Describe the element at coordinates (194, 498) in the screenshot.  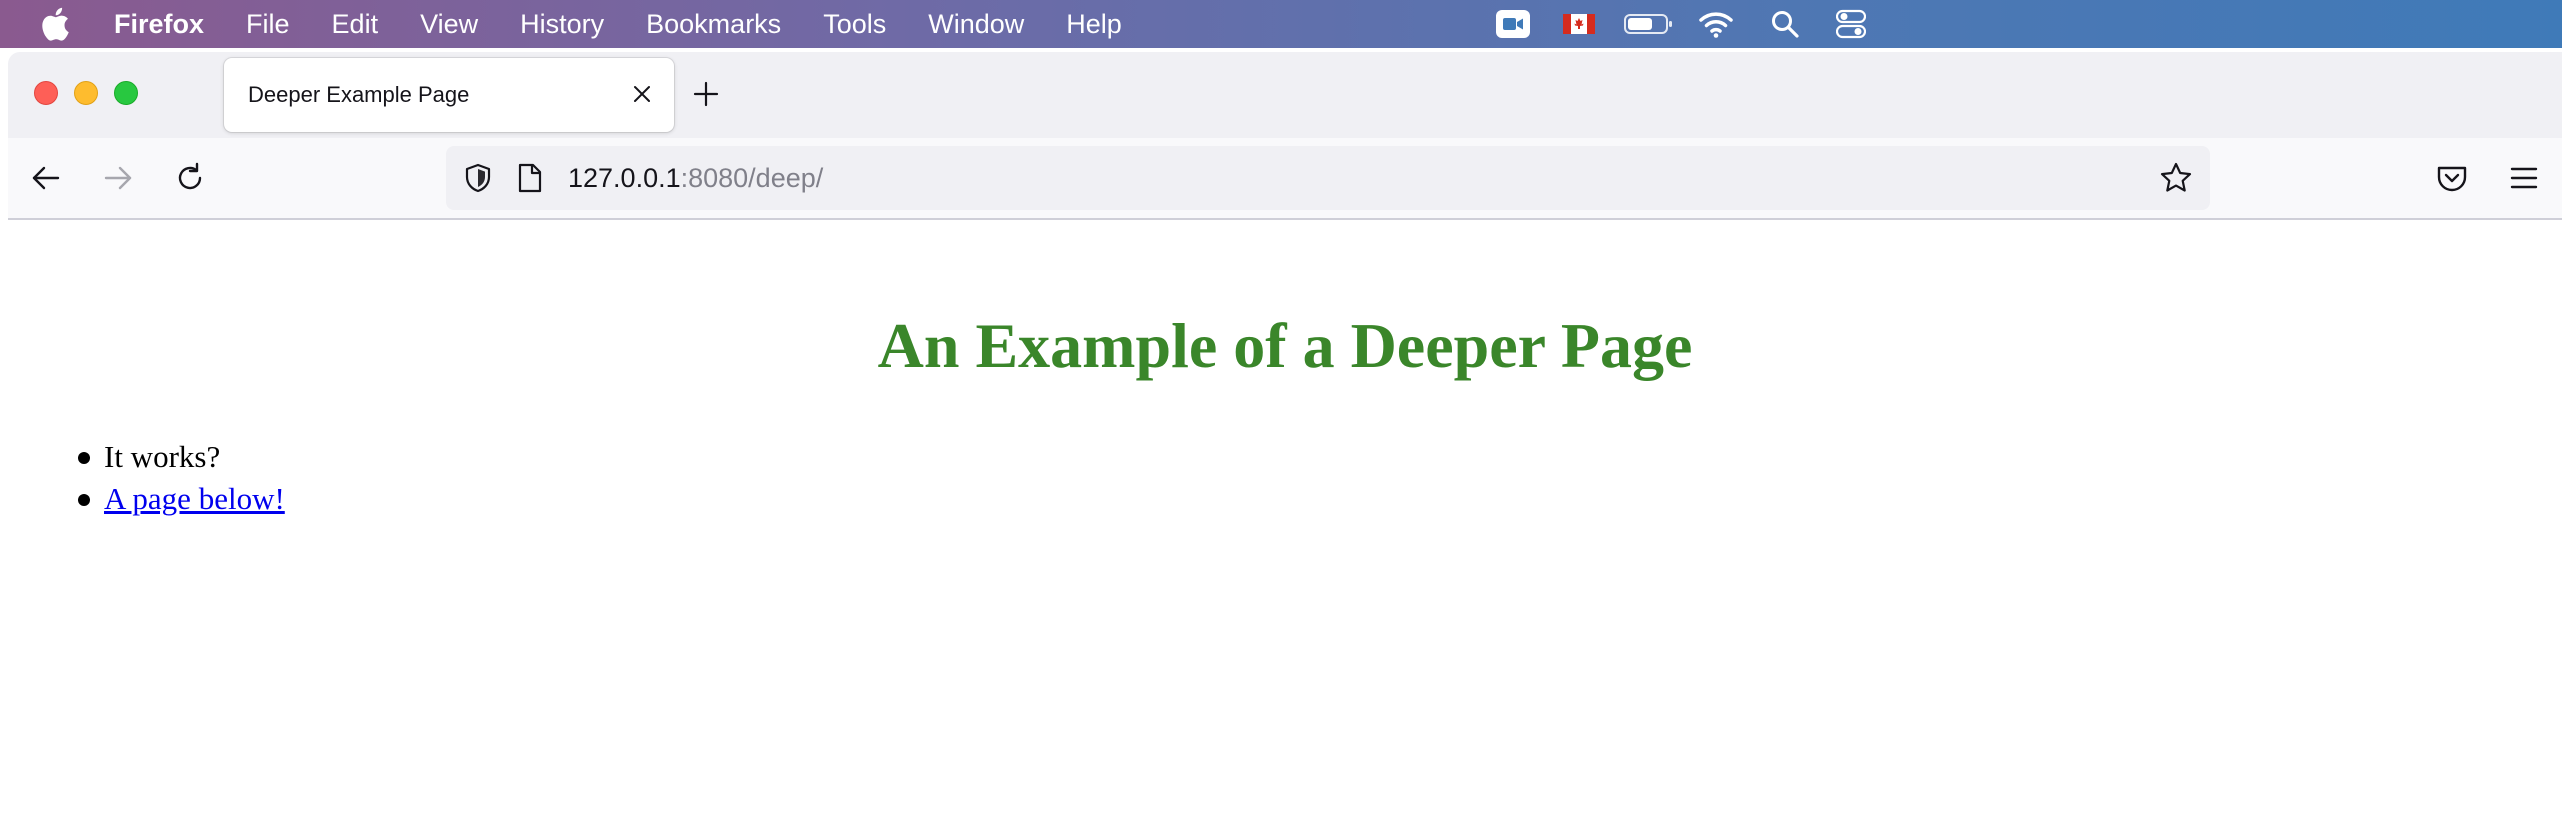
I see `page-below-link: A page below!` at that location.